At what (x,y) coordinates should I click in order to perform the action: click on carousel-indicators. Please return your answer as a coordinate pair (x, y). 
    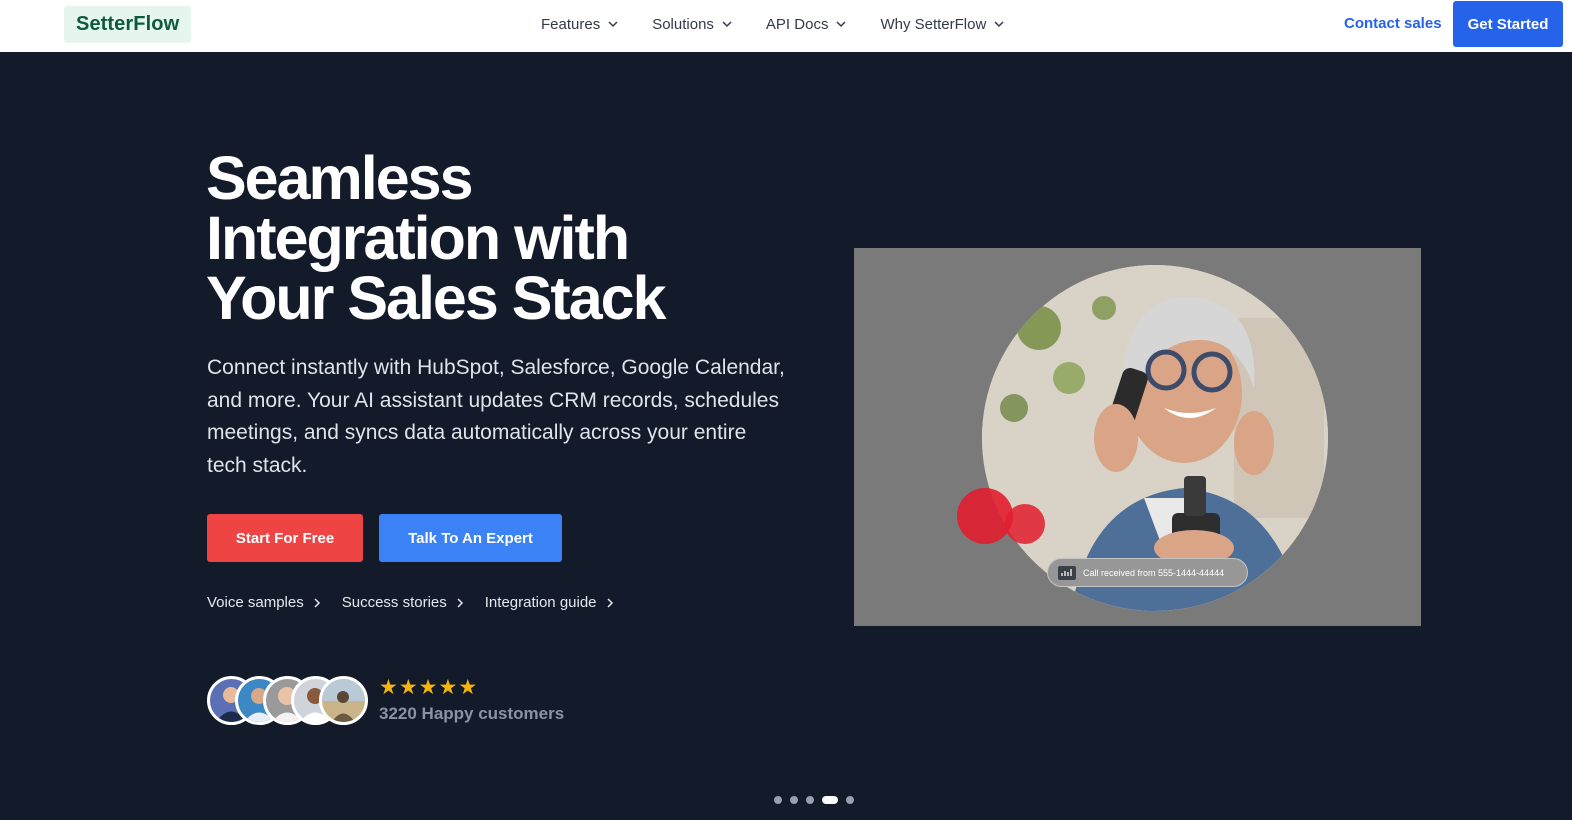
    Looking at the image, I should click on (814, 800).